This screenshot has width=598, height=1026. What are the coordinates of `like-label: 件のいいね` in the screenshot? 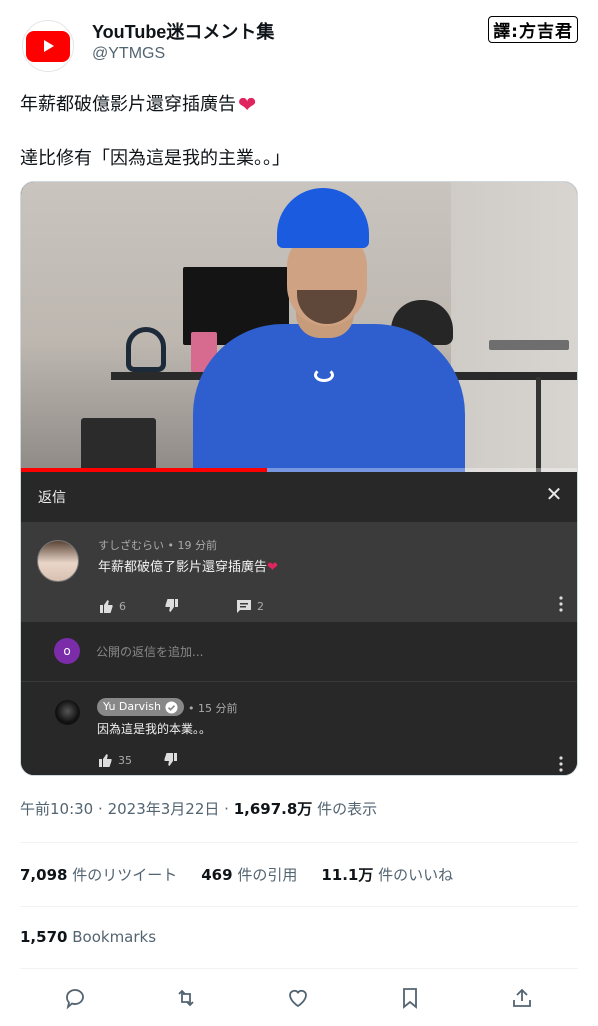 It's located at (416, 875).